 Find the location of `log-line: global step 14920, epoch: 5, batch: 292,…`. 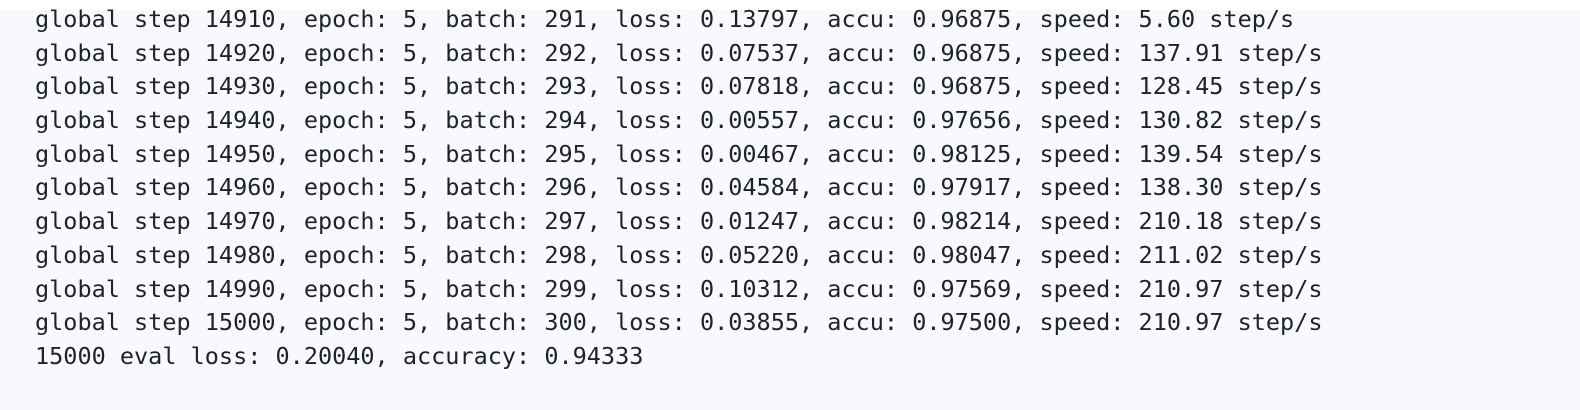

log-line: global step 14920, epoch: 5, batch: 292,… is located at coordinates (679, 52).